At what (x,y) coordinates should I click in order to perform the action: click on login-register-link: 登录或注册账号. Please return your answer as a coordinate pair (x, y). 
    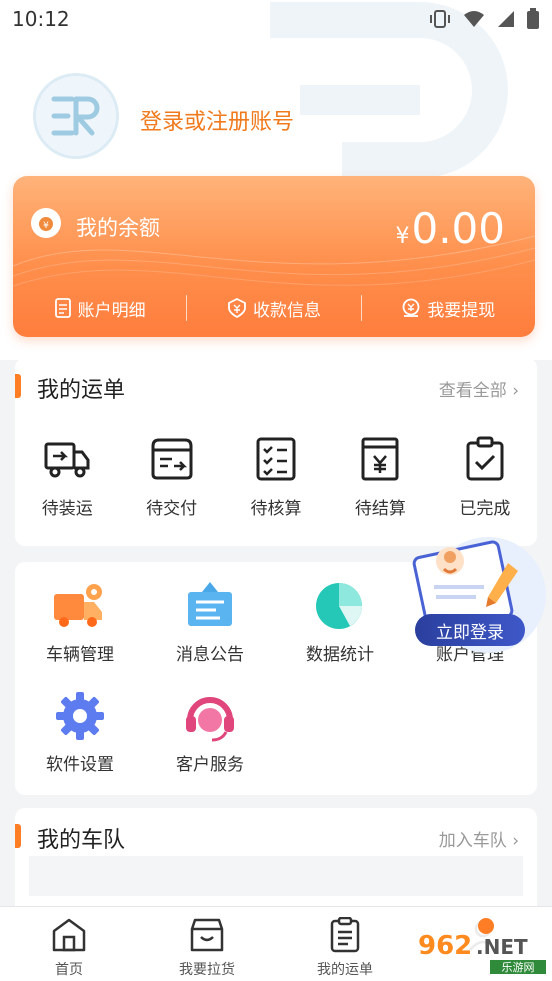
    Looking at the image, I should click on (217, 120).